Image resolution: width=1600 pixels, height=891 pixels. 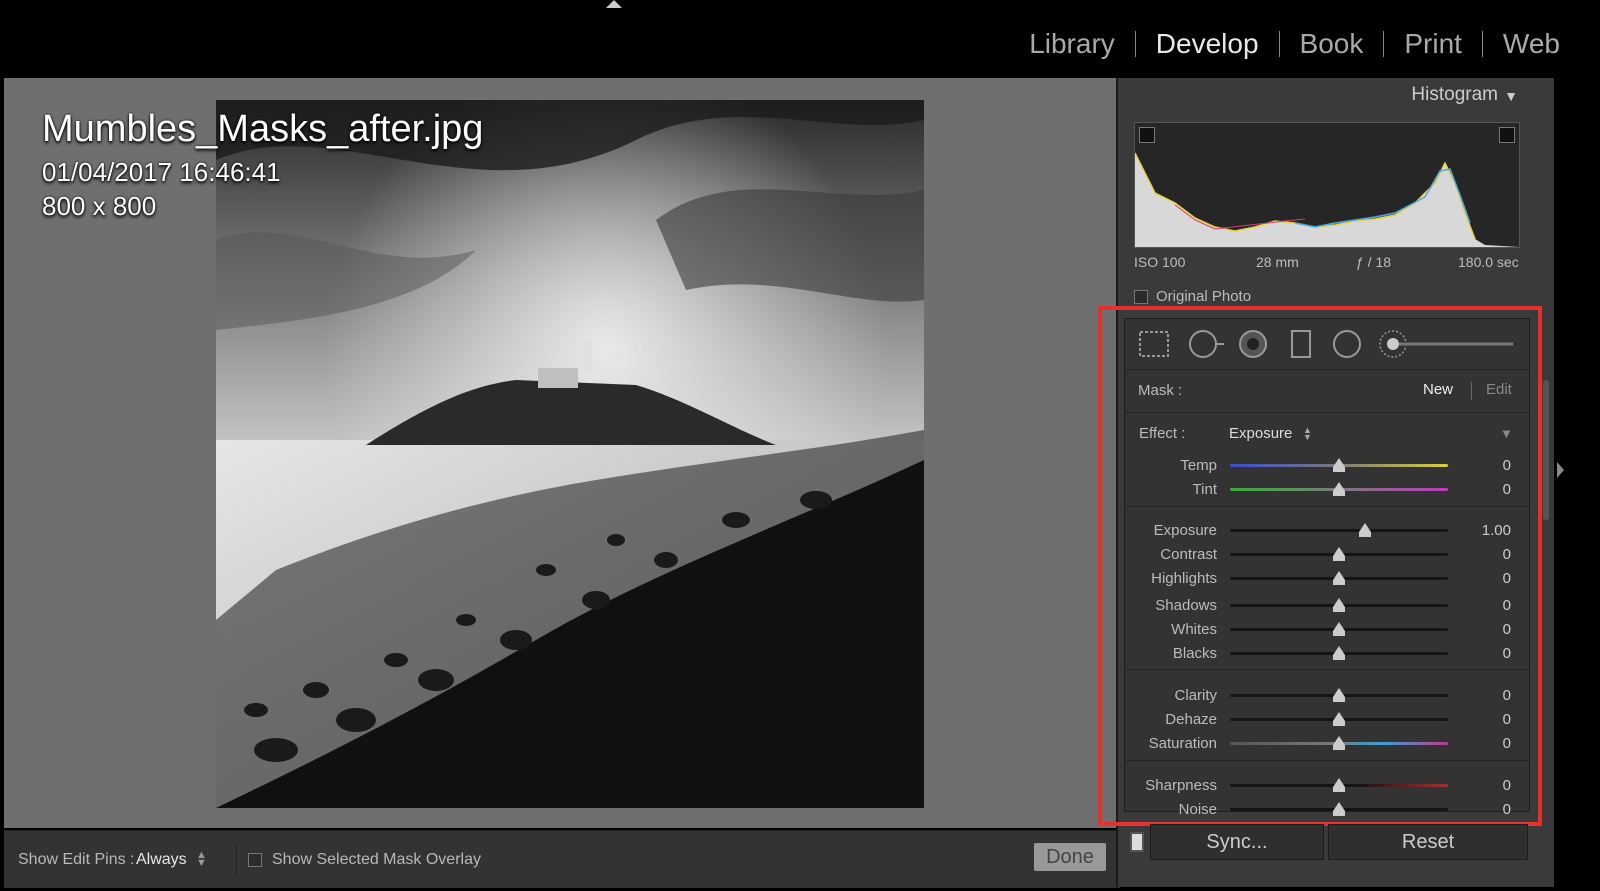 What do you see at coordinates (1160, 262) in the screenshot?
I see `exif-iso: ISO 100` at bounding box center [1160, 262].